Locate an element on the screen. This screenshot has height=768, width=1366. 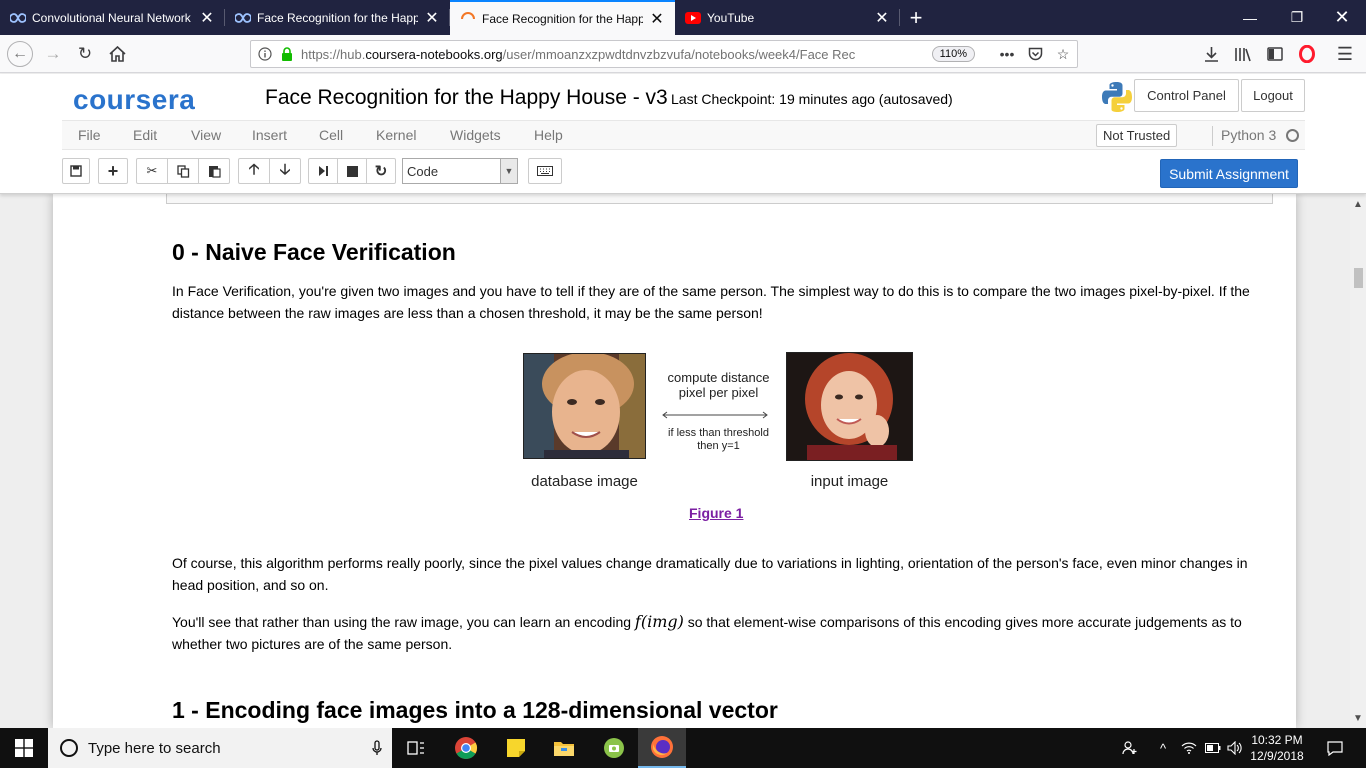
pocket-icon is located at coordinates (1035, 54).